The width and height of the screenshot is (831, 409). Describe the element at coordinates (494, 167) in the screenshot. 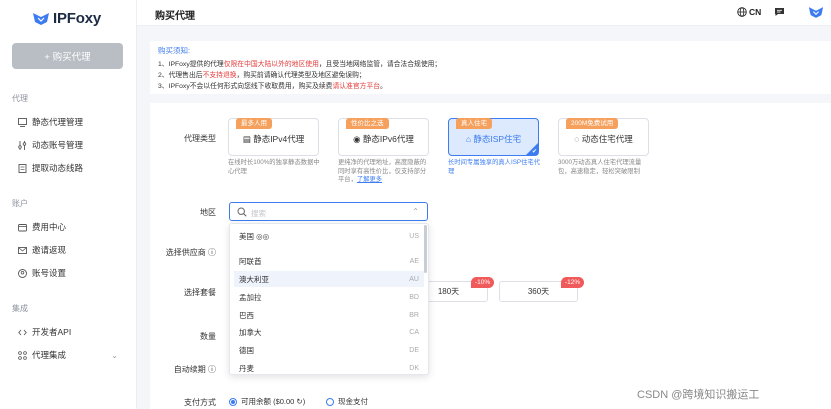

I see `card-description: 长时间专属独享的真人ISP住宅代理` at that location.